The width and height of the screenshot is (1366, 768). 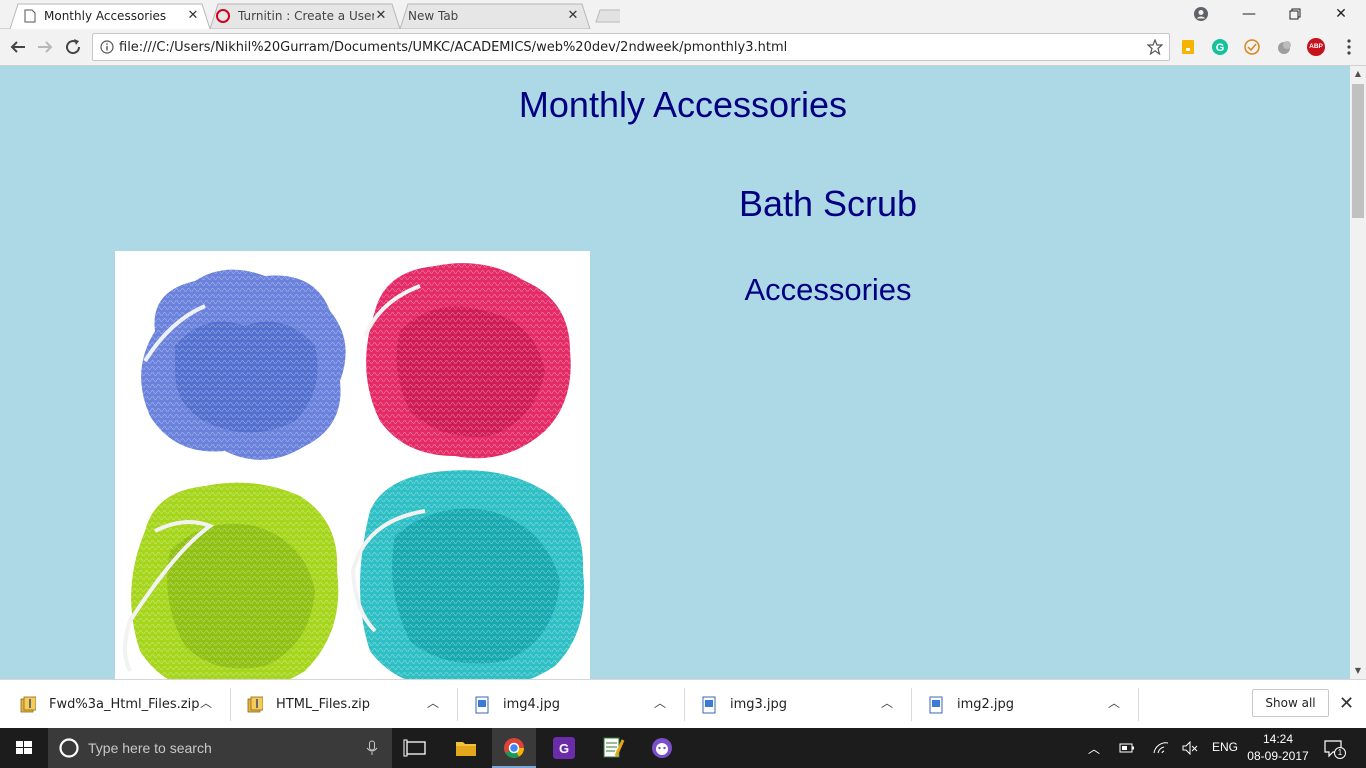 What do you see at coordinates (1358, 151) in the screenshot?
I see `scrollbar-thumb` at bounding box center [1358, 151].